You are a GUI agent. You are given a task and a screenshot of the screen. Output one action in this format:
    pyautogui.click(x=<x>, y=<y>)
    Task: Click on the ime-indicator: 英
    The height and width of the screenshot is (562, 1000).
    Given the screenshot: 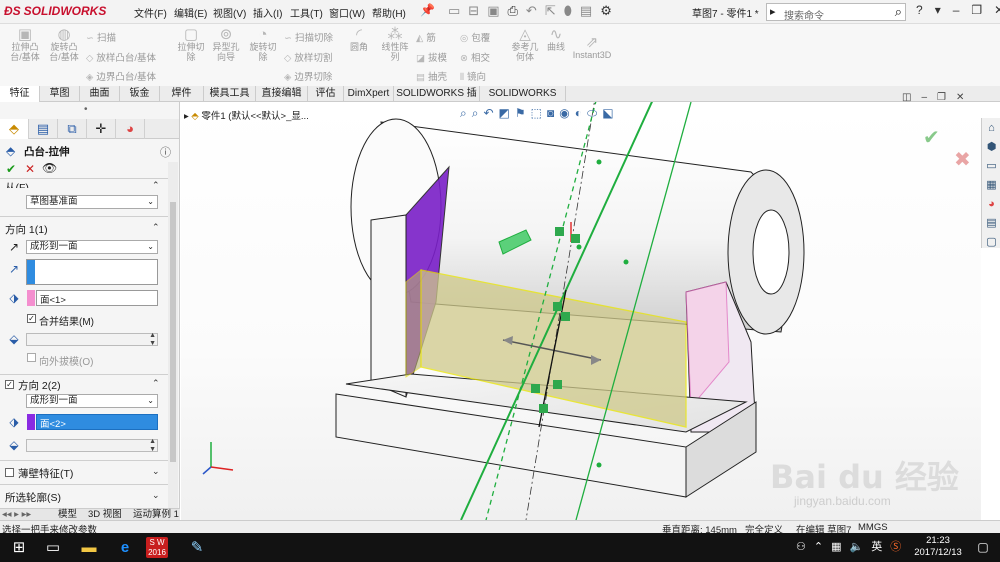 What is the action you would take?
    pyautogui.click(x=876, y=547)
    